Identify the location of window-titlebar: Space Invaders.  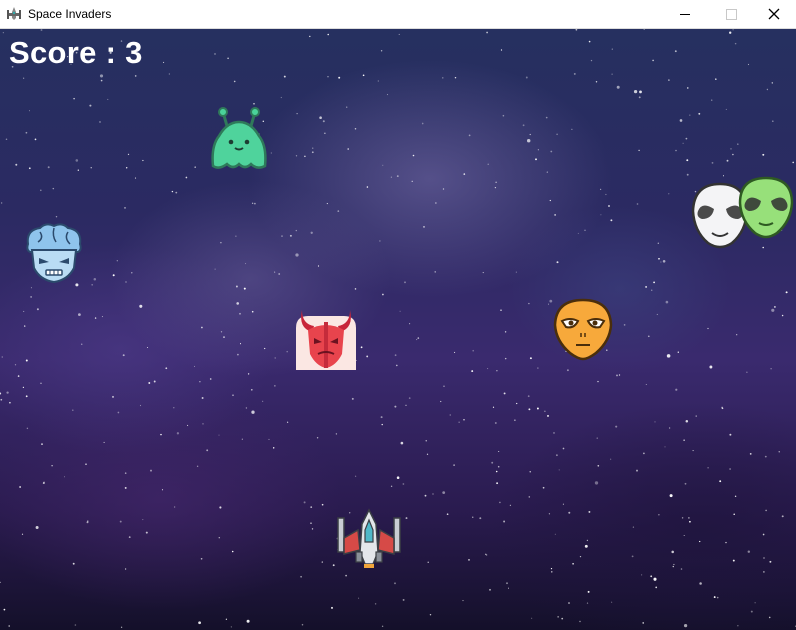
(398, 14).